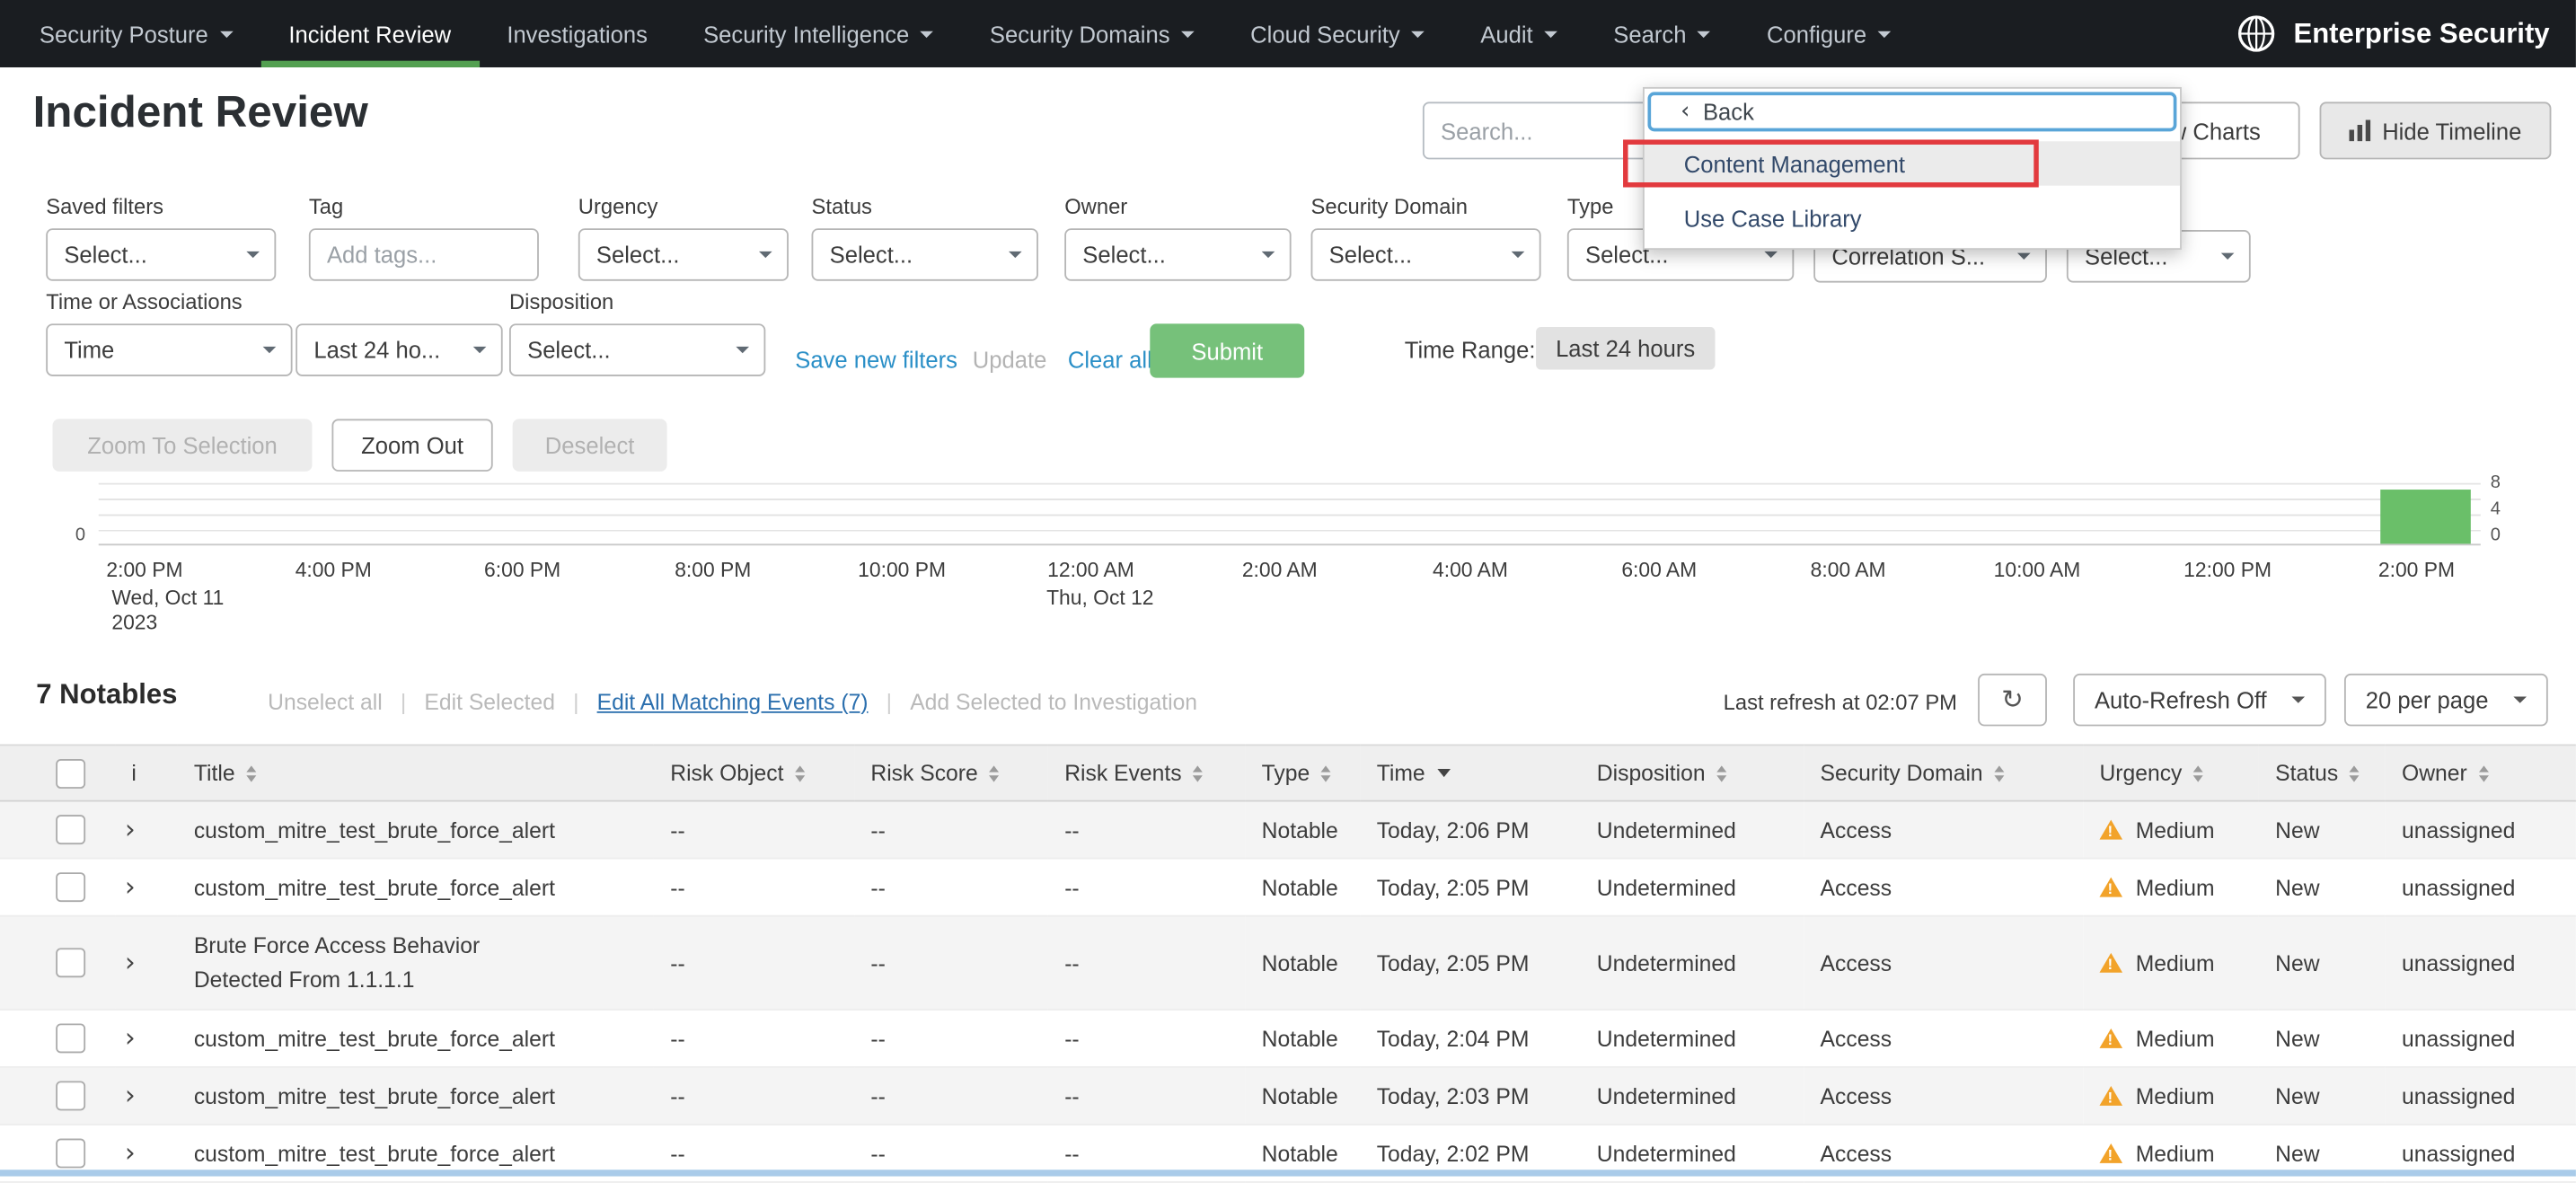 The height and width of the screenshot is (1183, 2576). I want to click on time-value: Today, 2:05 PM, so click(1453, 963).